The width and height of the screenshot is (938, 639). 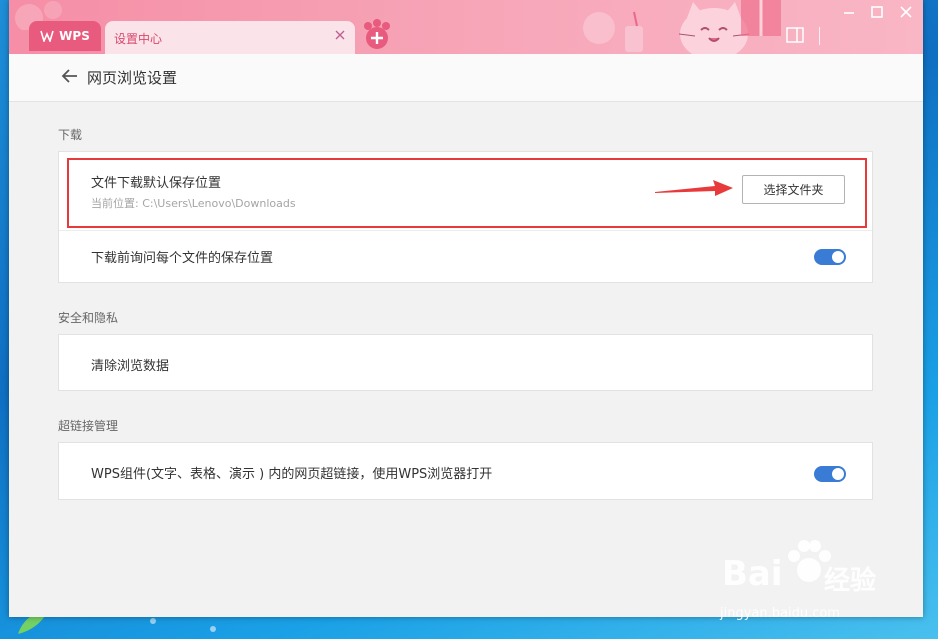 What do you see at coordinates (599, 28) in the screenshot?
I see `bubble-decoration` at bounding box center [599, 28].